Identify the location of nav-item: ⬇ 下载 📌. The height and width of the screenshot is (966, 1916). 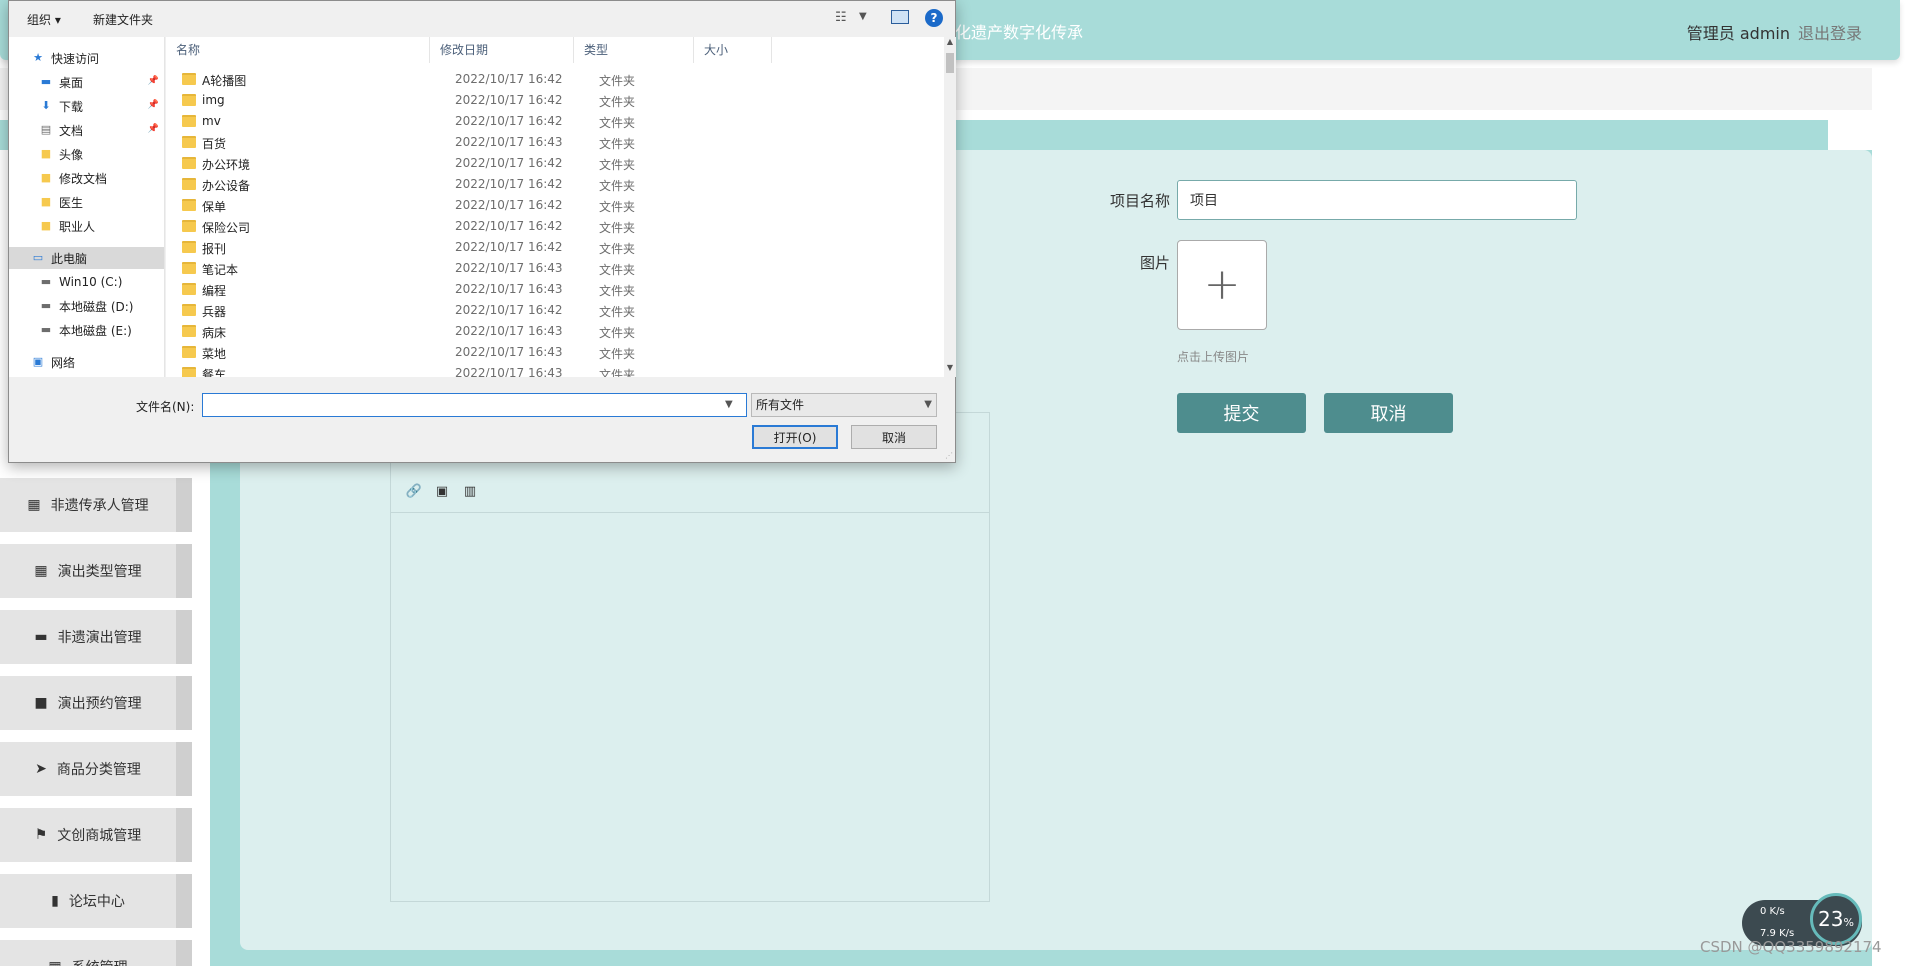
(86, 106).